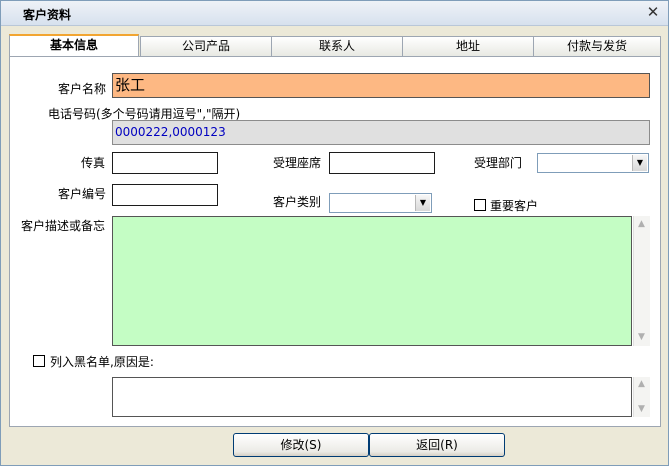 This screenshot has height=466, width=669. I want to click on tab-company-products: 公司产品, so click(206, 46).